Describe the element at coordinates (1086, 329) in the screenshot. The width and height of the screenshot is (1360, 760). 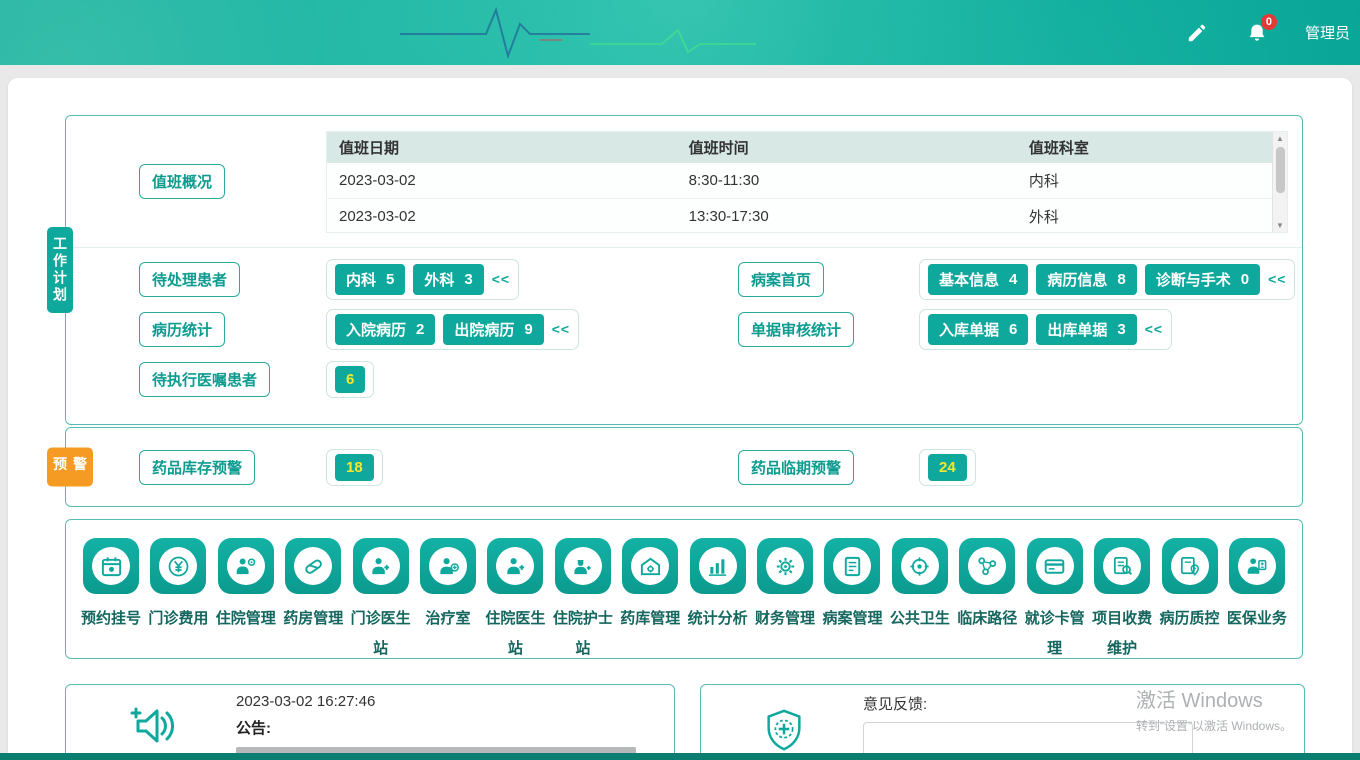
I see `stat-badge: 出库单据 3` at that location.